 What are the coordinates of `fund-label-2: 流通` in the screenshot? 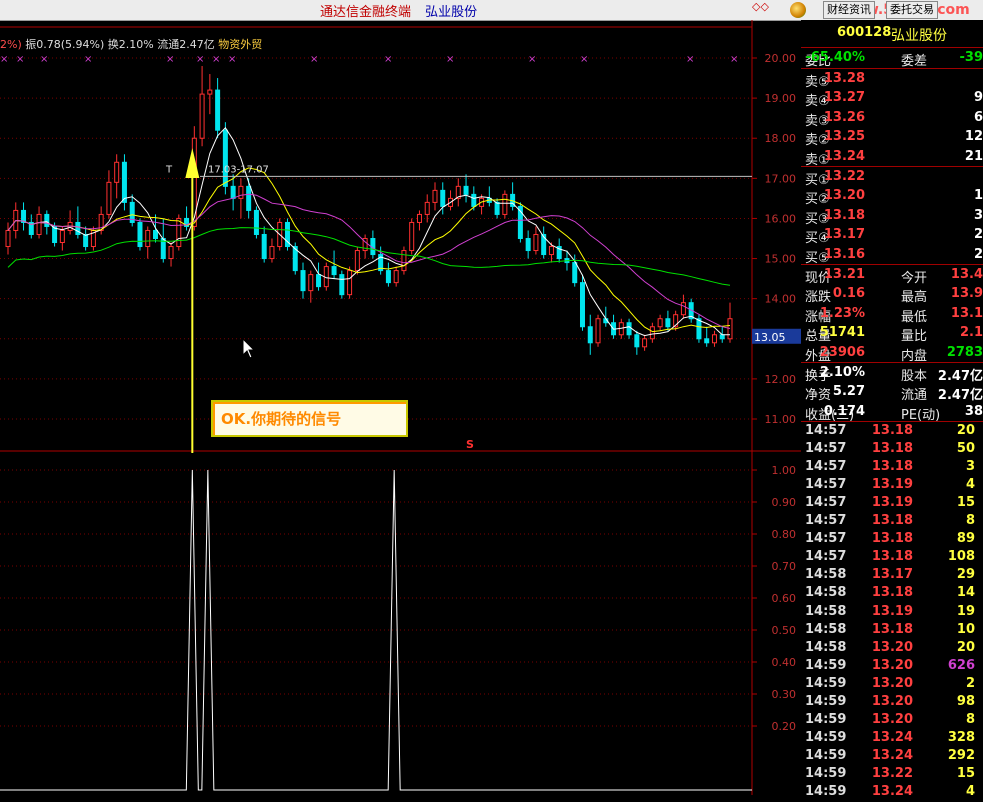 It's located at (914, 393).